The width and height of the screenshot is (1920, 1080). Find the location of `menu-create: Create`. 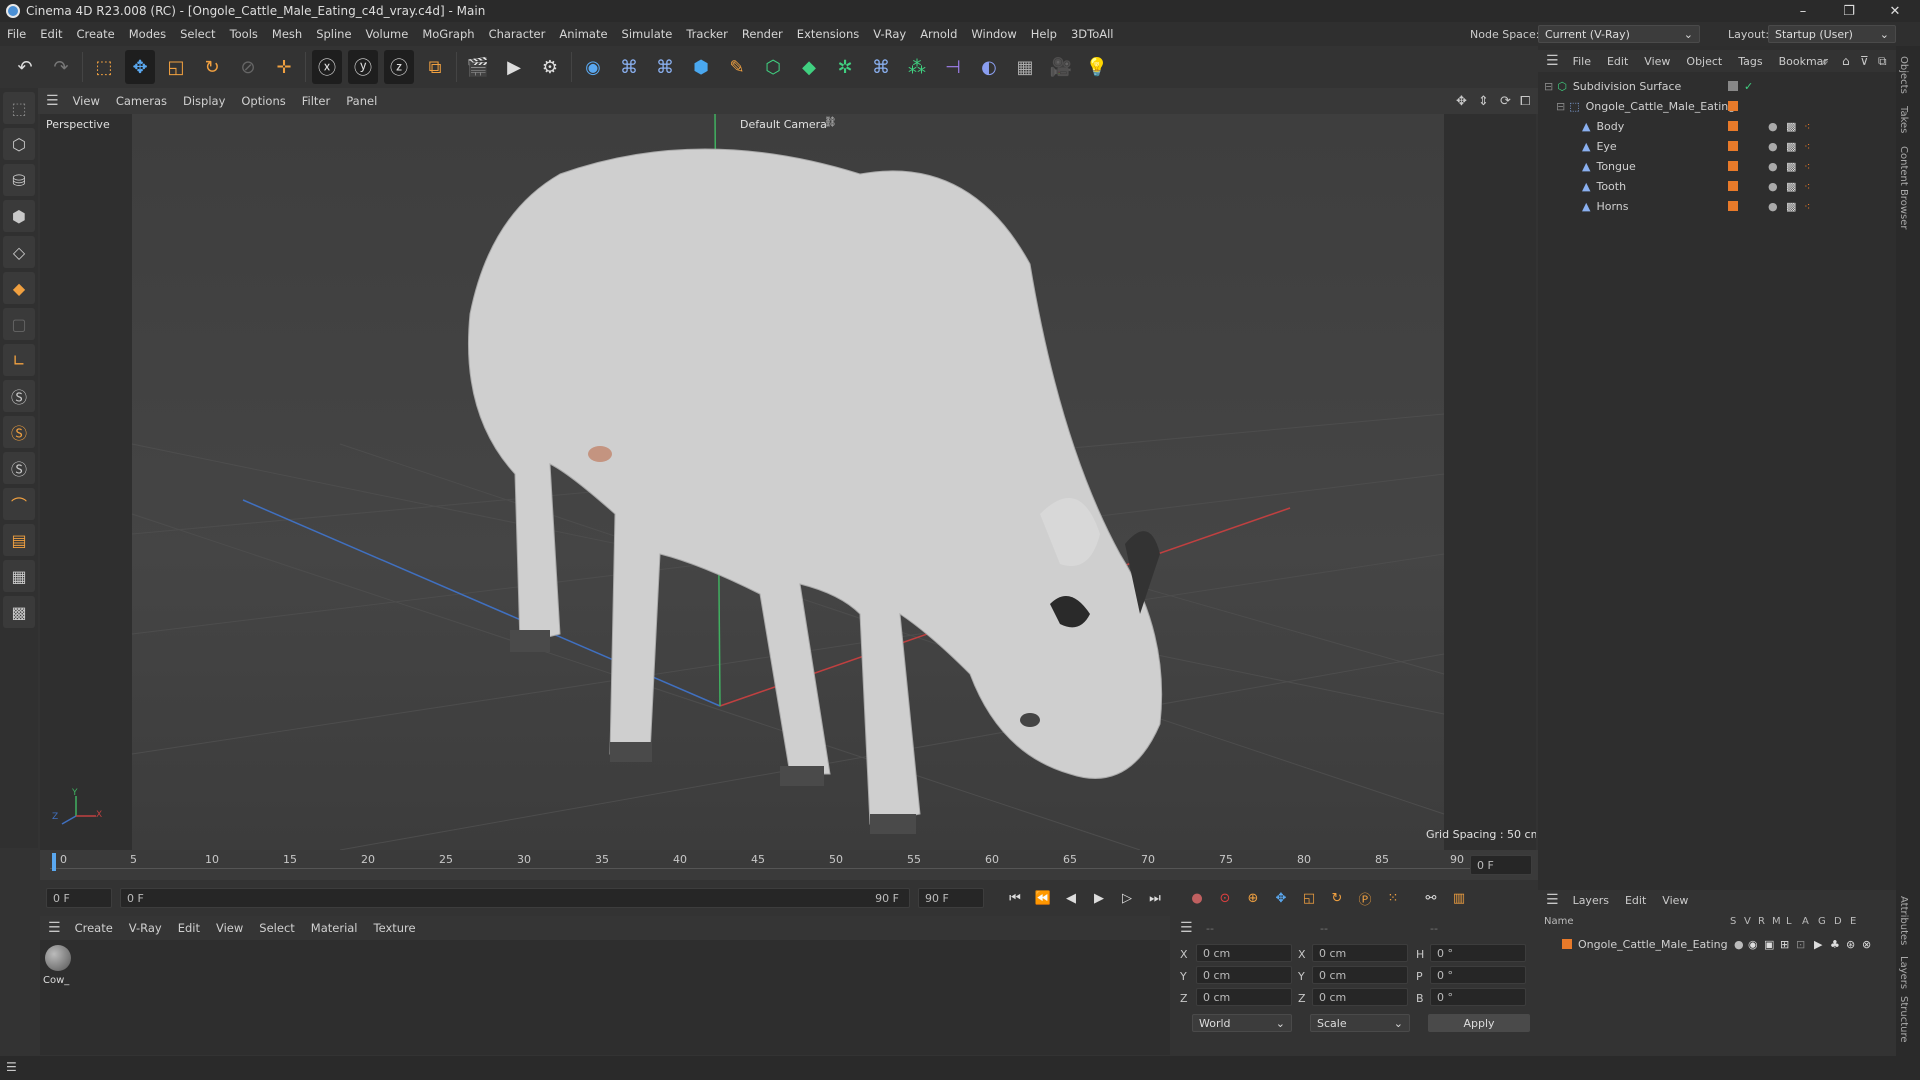

menu-create: Create is located at coordinates (96, 34).